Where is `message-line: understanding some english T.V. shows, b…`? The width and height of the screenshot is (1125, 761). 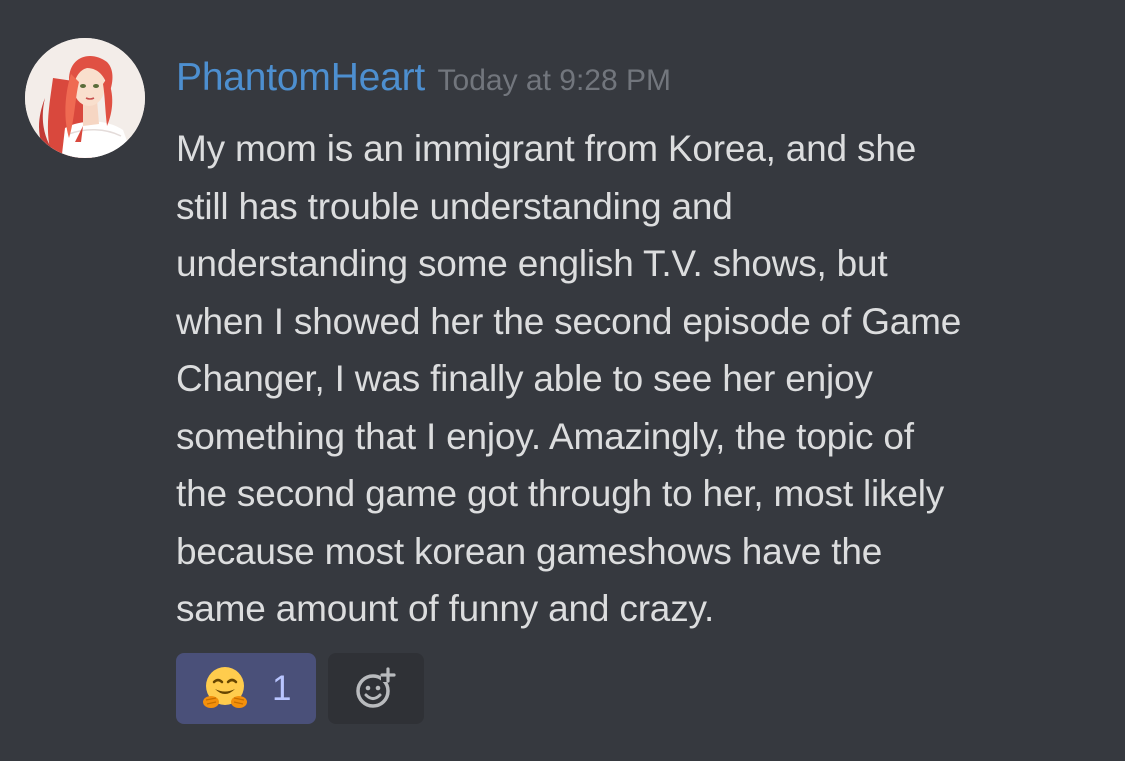 message-line: understanding some english T.V. shows, b… is located at coordinates (532, 263).